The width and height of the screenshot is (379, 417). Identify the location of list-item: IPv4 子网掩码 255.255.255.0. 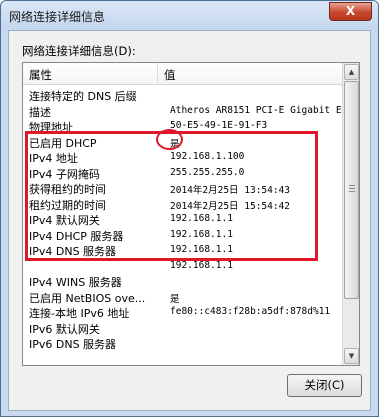
(183, 173).